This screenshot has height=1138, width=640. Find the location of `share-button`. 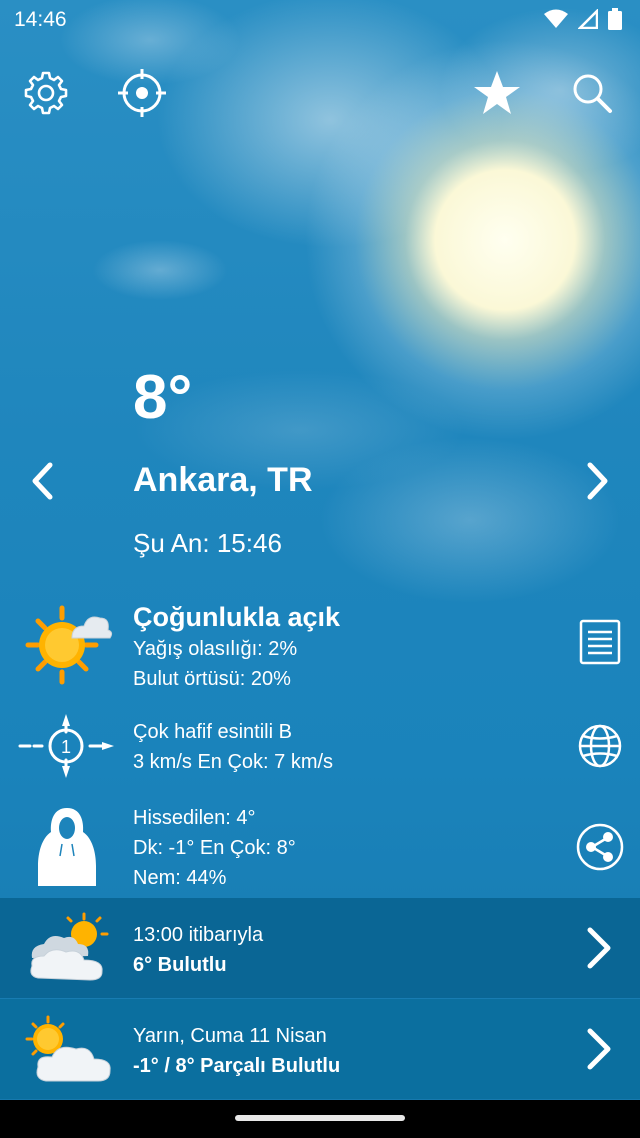

share-button is located at coordinates (600, 847).